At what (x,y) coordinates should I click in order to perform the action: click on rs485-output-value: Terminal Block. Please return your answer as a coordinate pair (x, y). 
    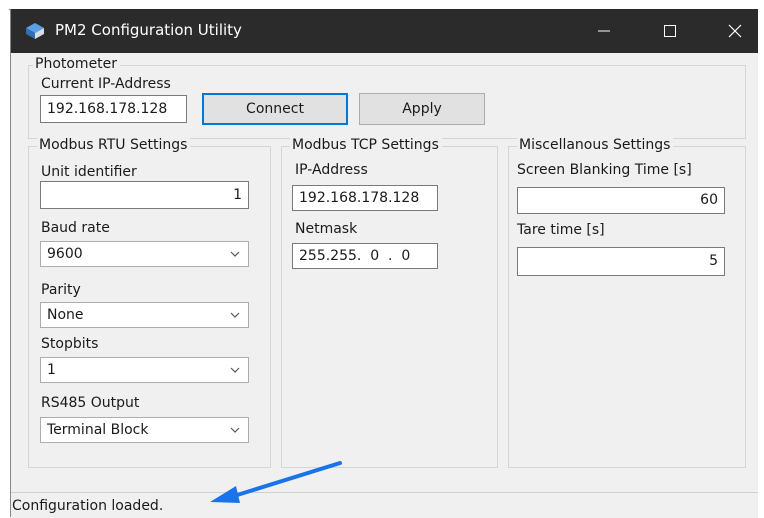
    Looking at the image, I should click on (98, 430).